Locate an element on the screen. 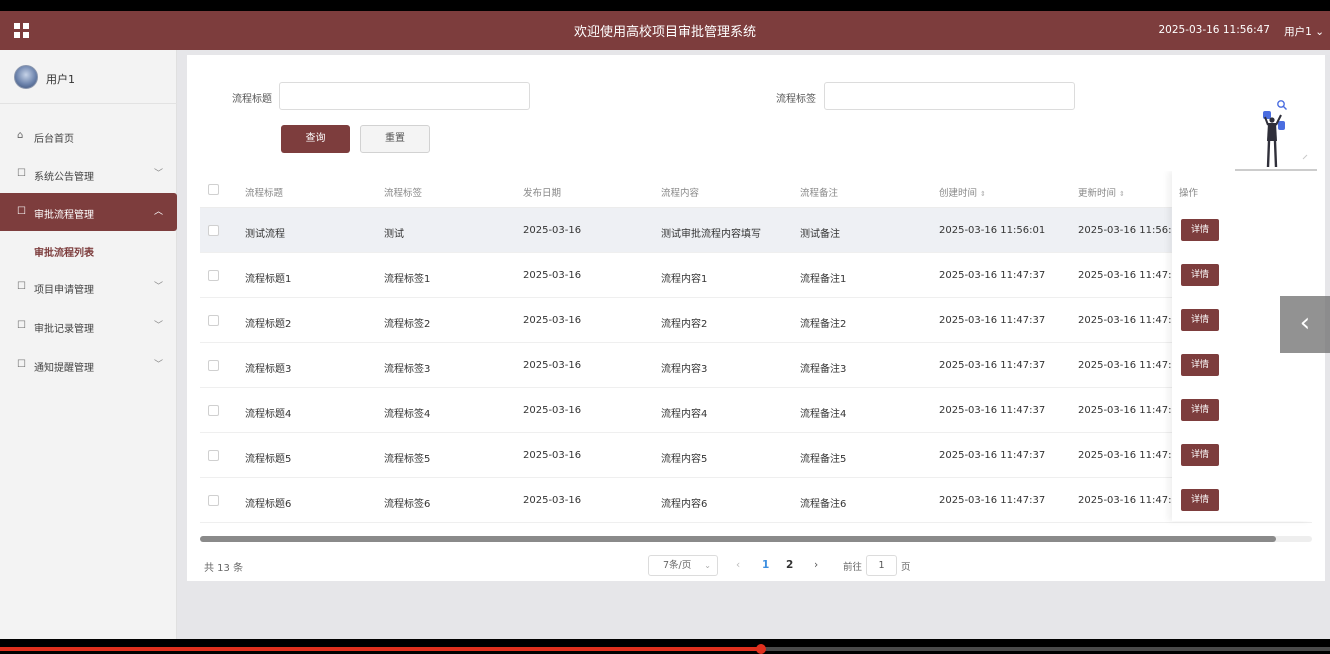 The width and height of the screenshot is (1330, 654). cell-remark: 流程备注3 is located at coordinates (823, 369).